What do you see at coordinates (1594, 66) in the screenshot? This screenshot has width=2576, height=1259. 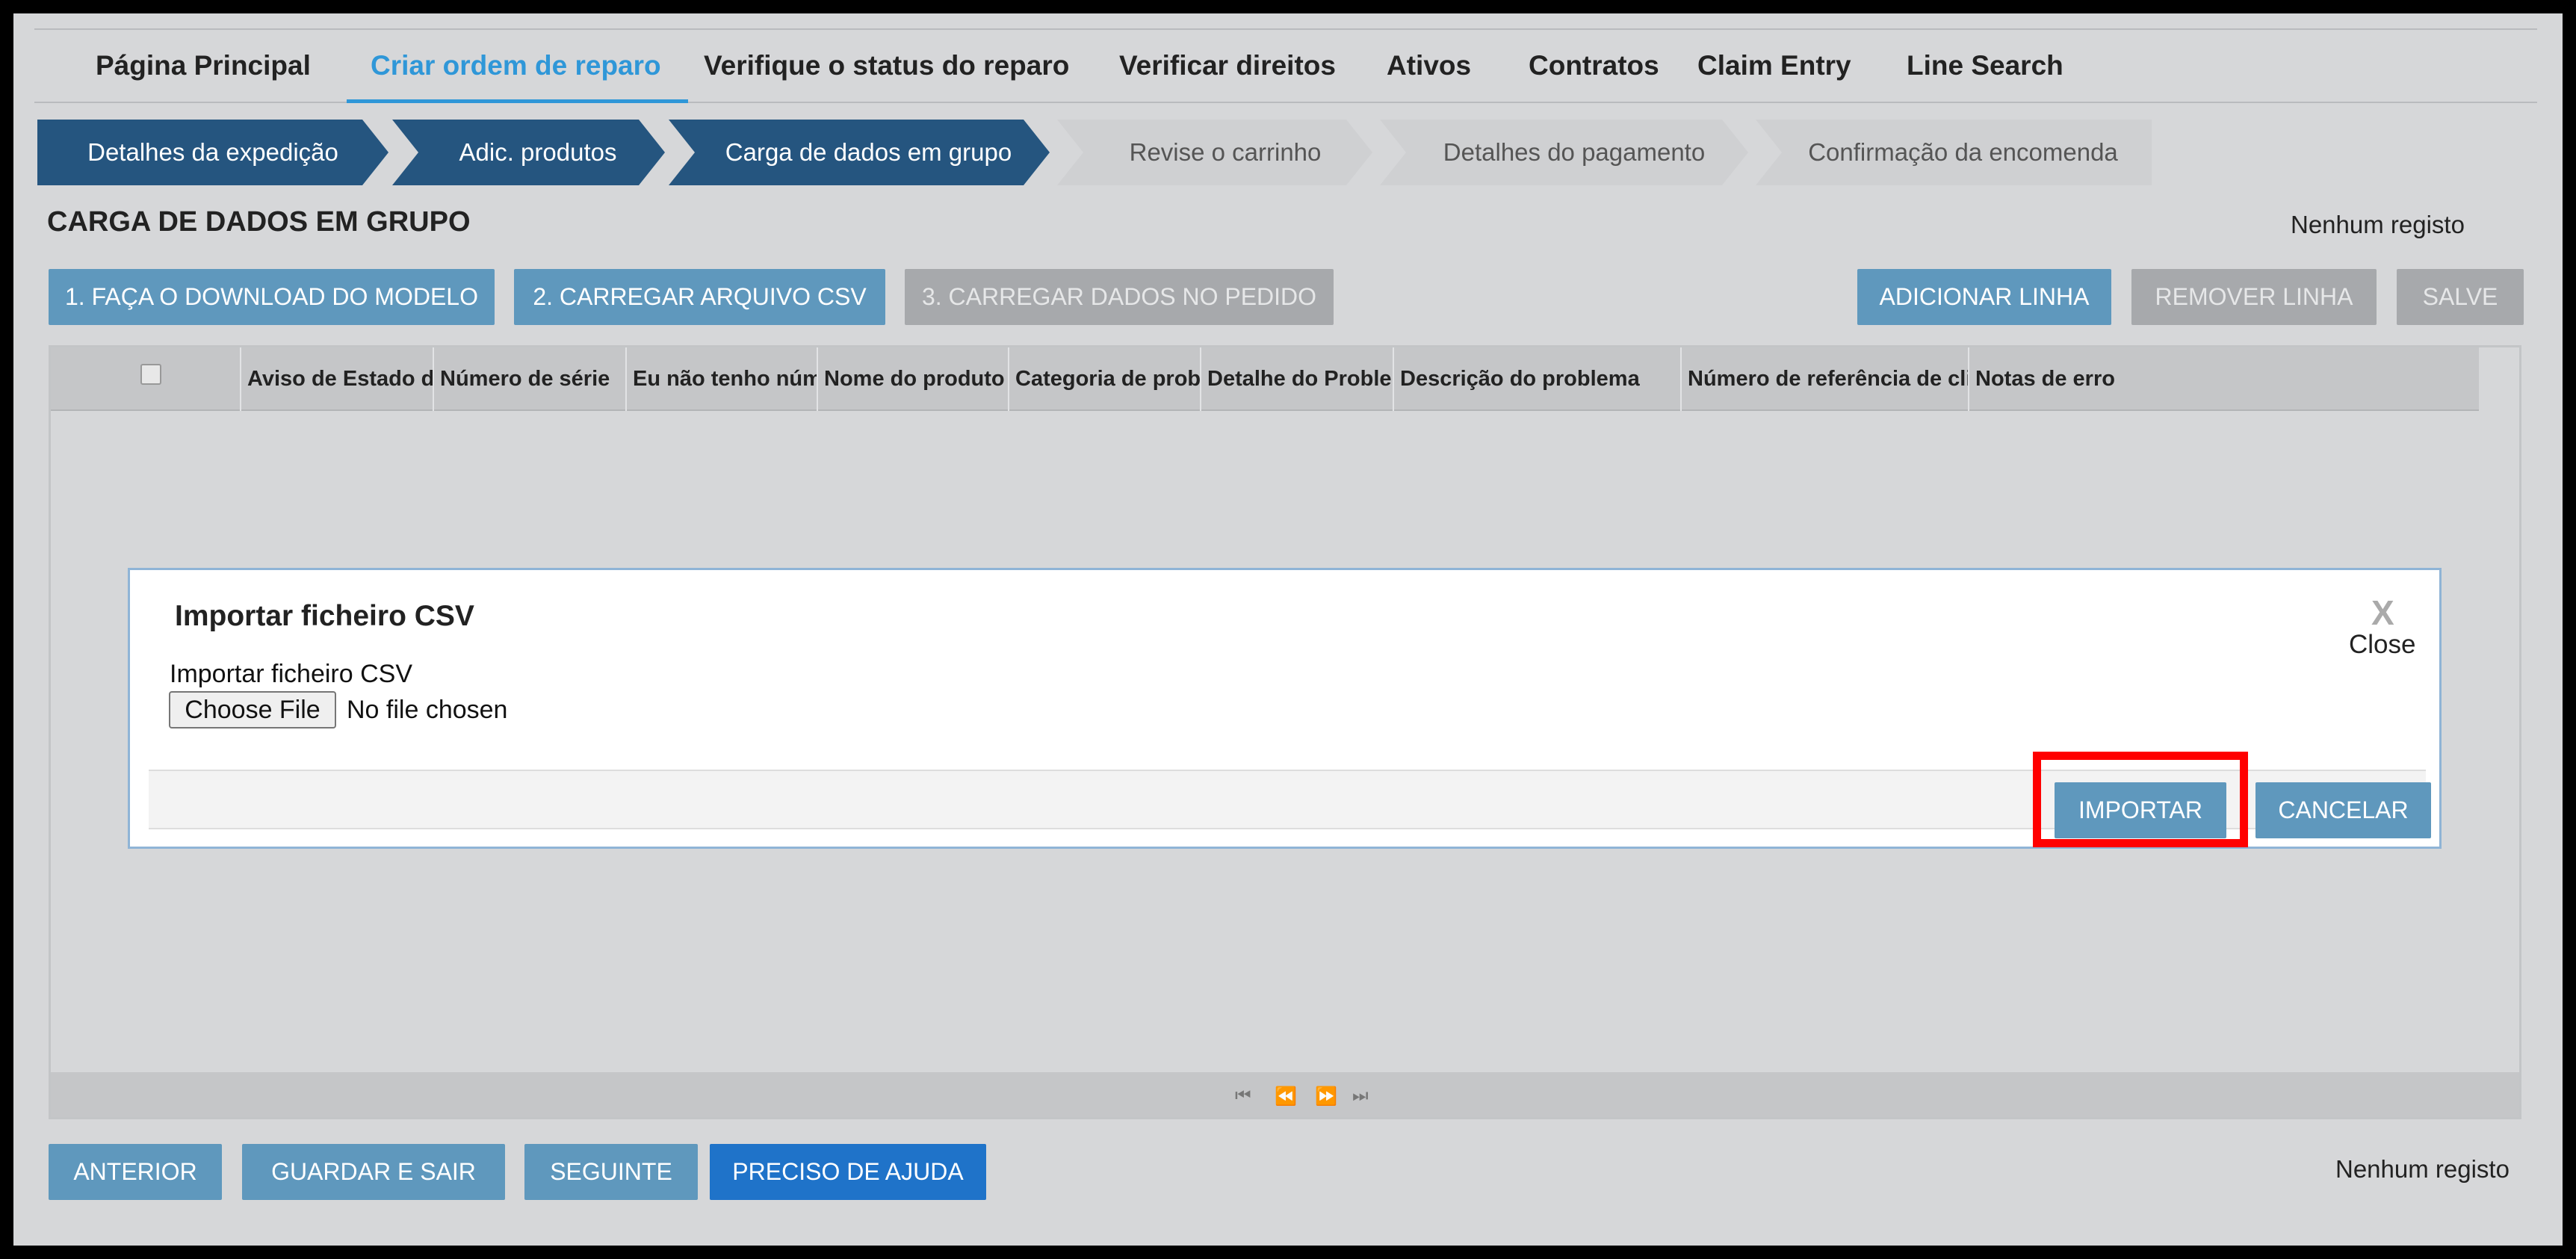 I see `nav-contracts: Contratos` at bounding box center [1594, 66].